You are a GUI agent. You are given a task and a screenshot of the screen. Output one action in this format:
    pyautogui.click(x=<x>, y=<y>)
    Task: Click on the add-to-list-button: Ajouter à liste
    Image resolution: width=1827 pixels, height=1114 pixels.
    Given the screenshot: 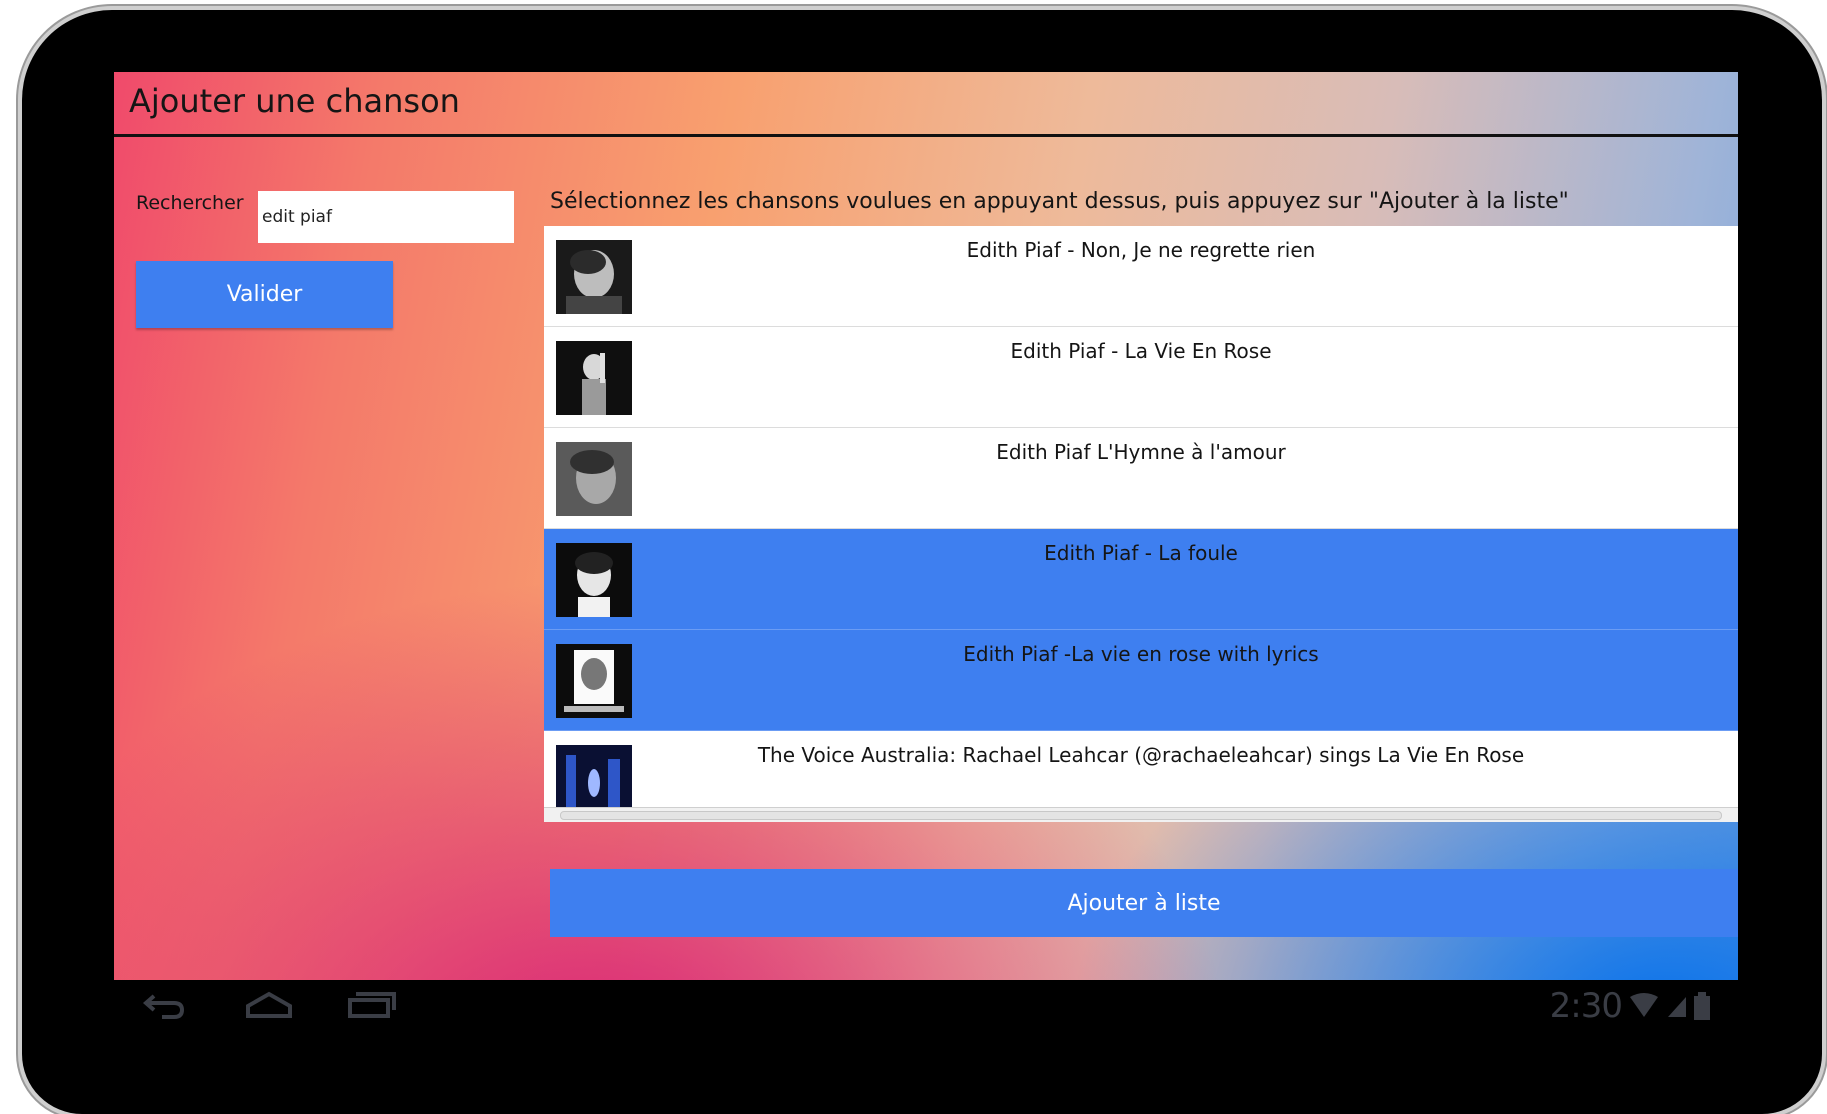 What is the action you would take?
    pyautogui.click(x=1144, y=903)
    